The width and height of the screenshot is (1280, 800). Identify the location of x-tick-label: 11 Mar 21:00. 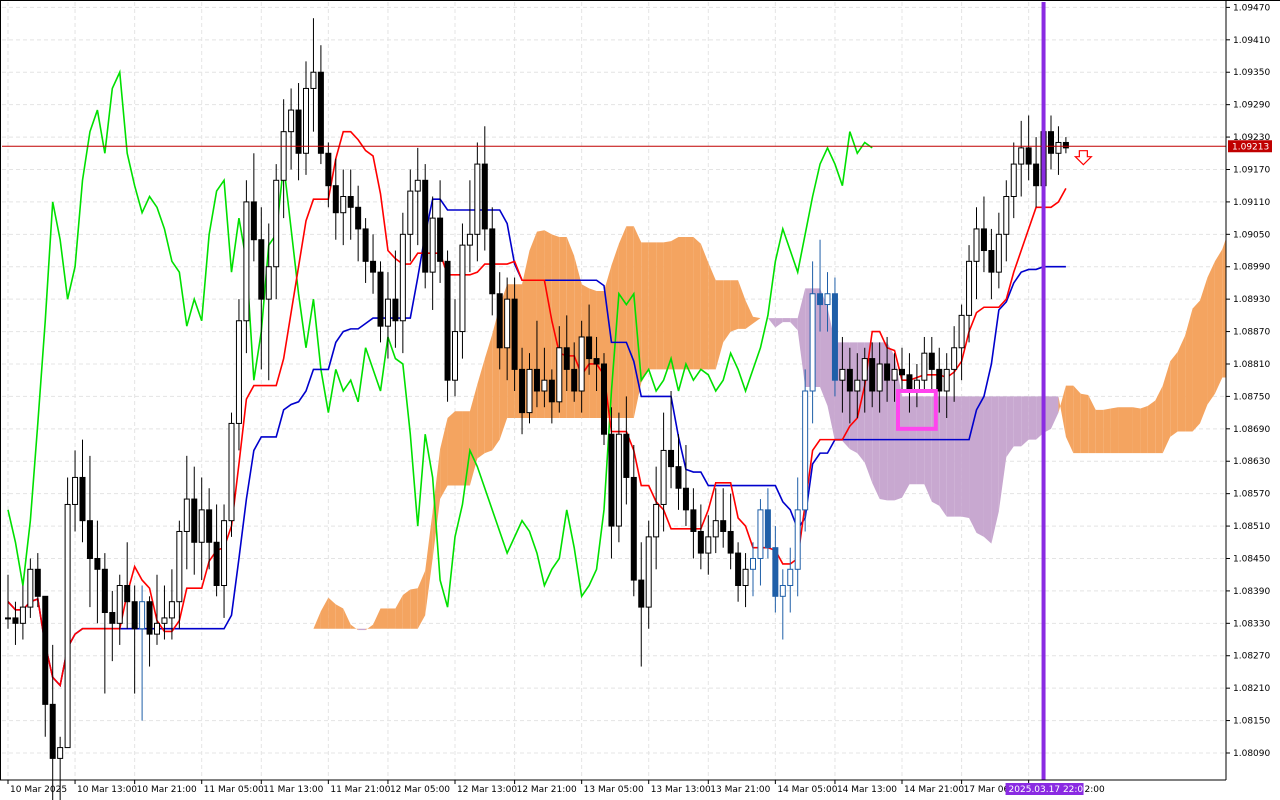
(360, 790).